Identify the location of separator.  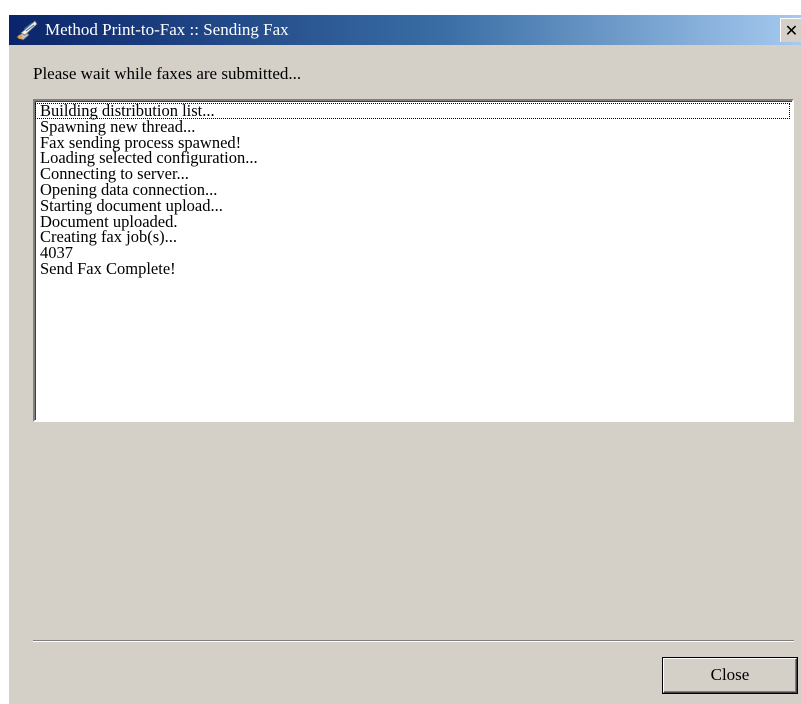
(413, 641).